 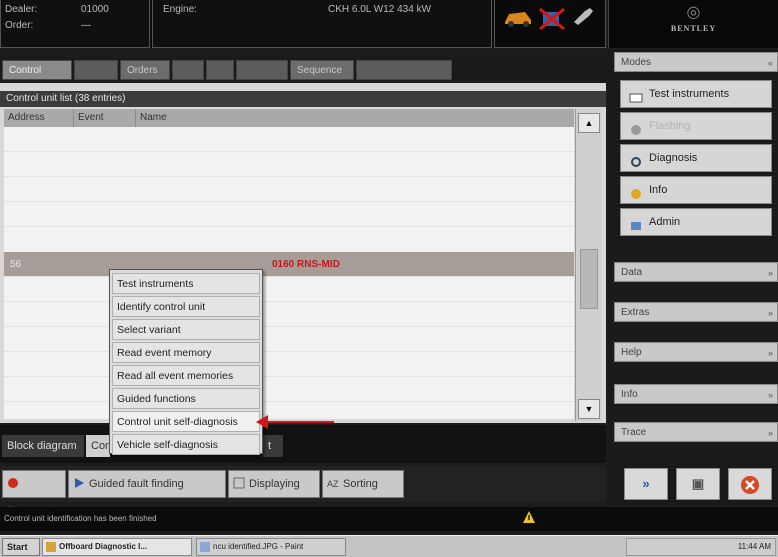 What do you see at coordinates (696, 190) in the screenshot?
I see `mode-info: Info` at bounding box center [696, 190].